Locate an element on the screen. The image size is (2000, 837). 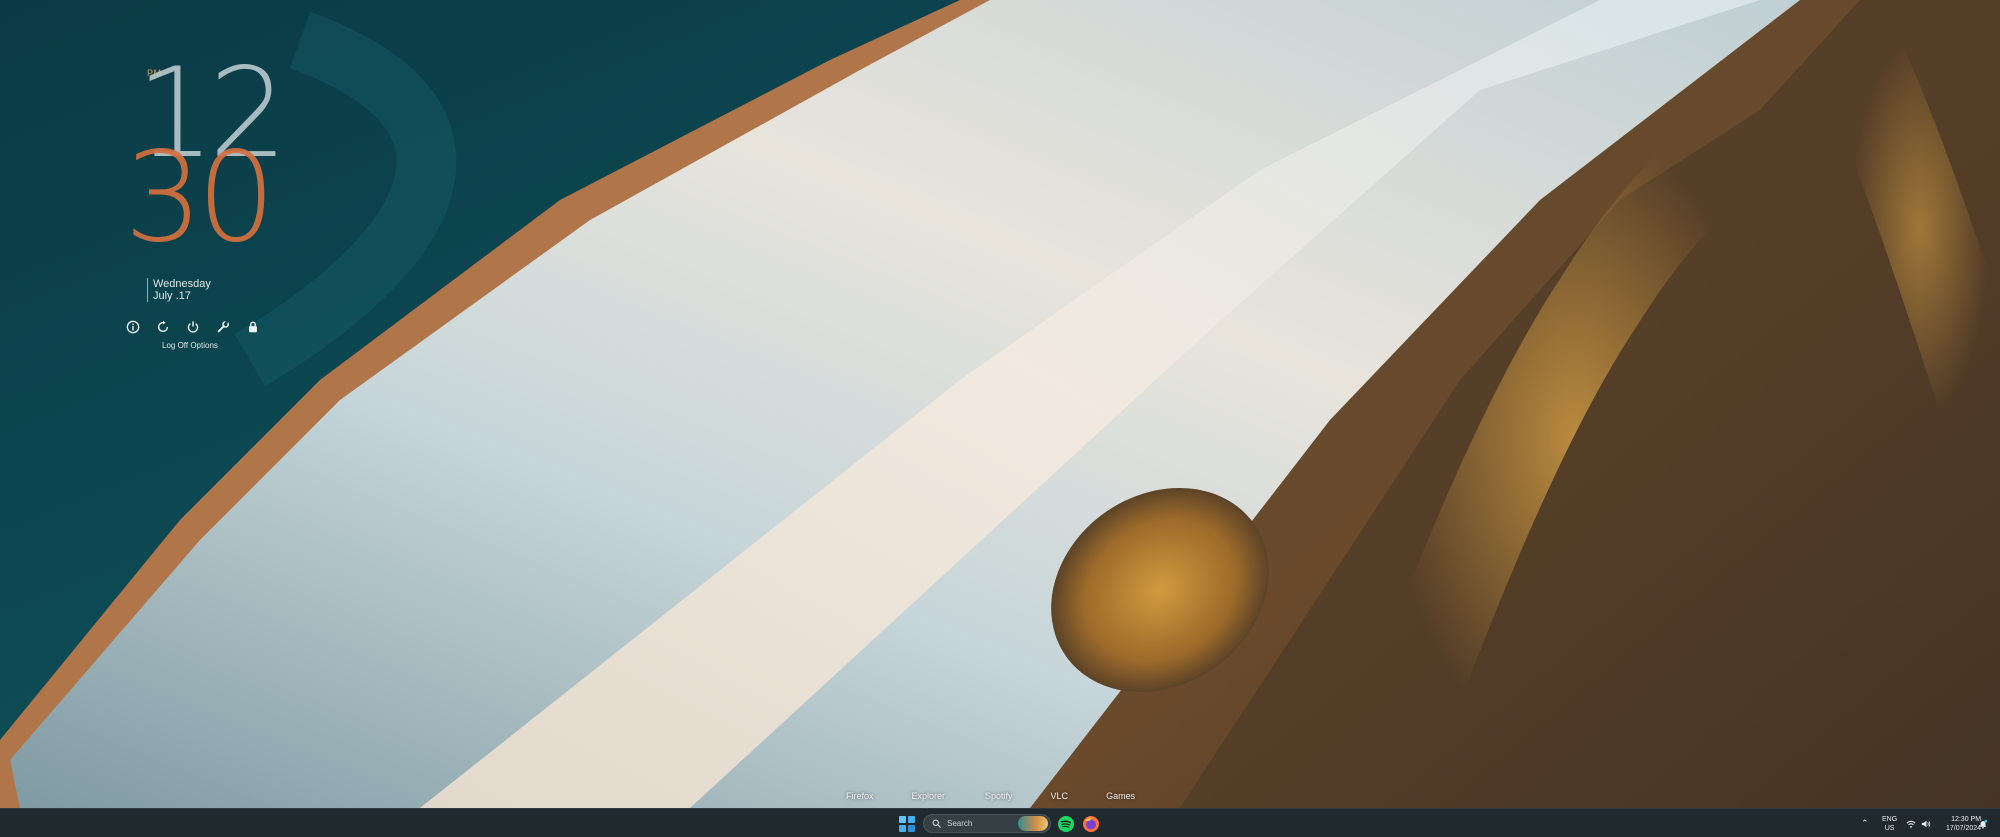
shutdown-button is located at coordinates (193, 327).